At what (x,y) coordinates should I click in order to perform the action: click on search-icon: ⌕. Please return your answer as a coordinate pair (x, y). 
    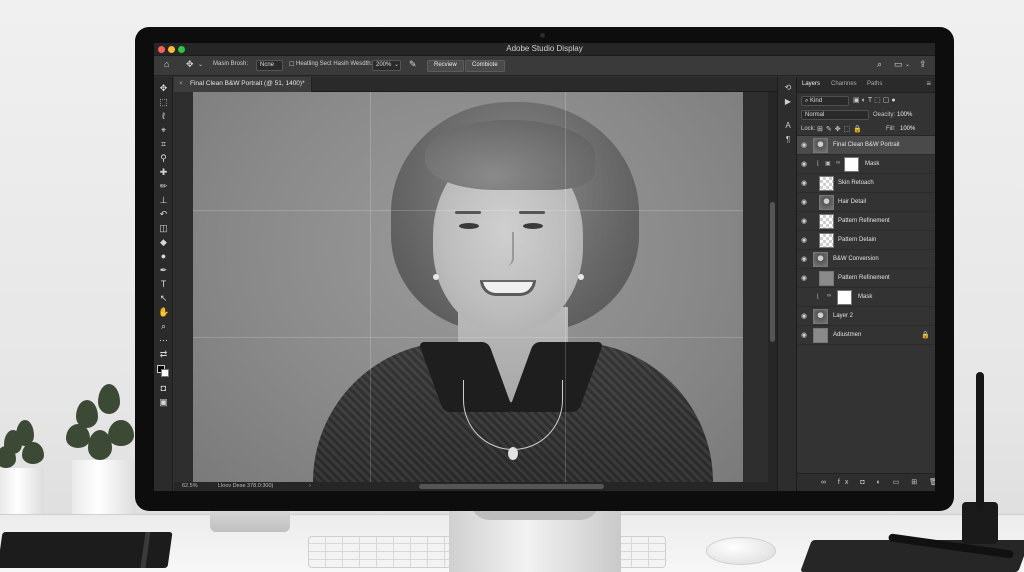
    Looking at the image, I should click on (879, 64).